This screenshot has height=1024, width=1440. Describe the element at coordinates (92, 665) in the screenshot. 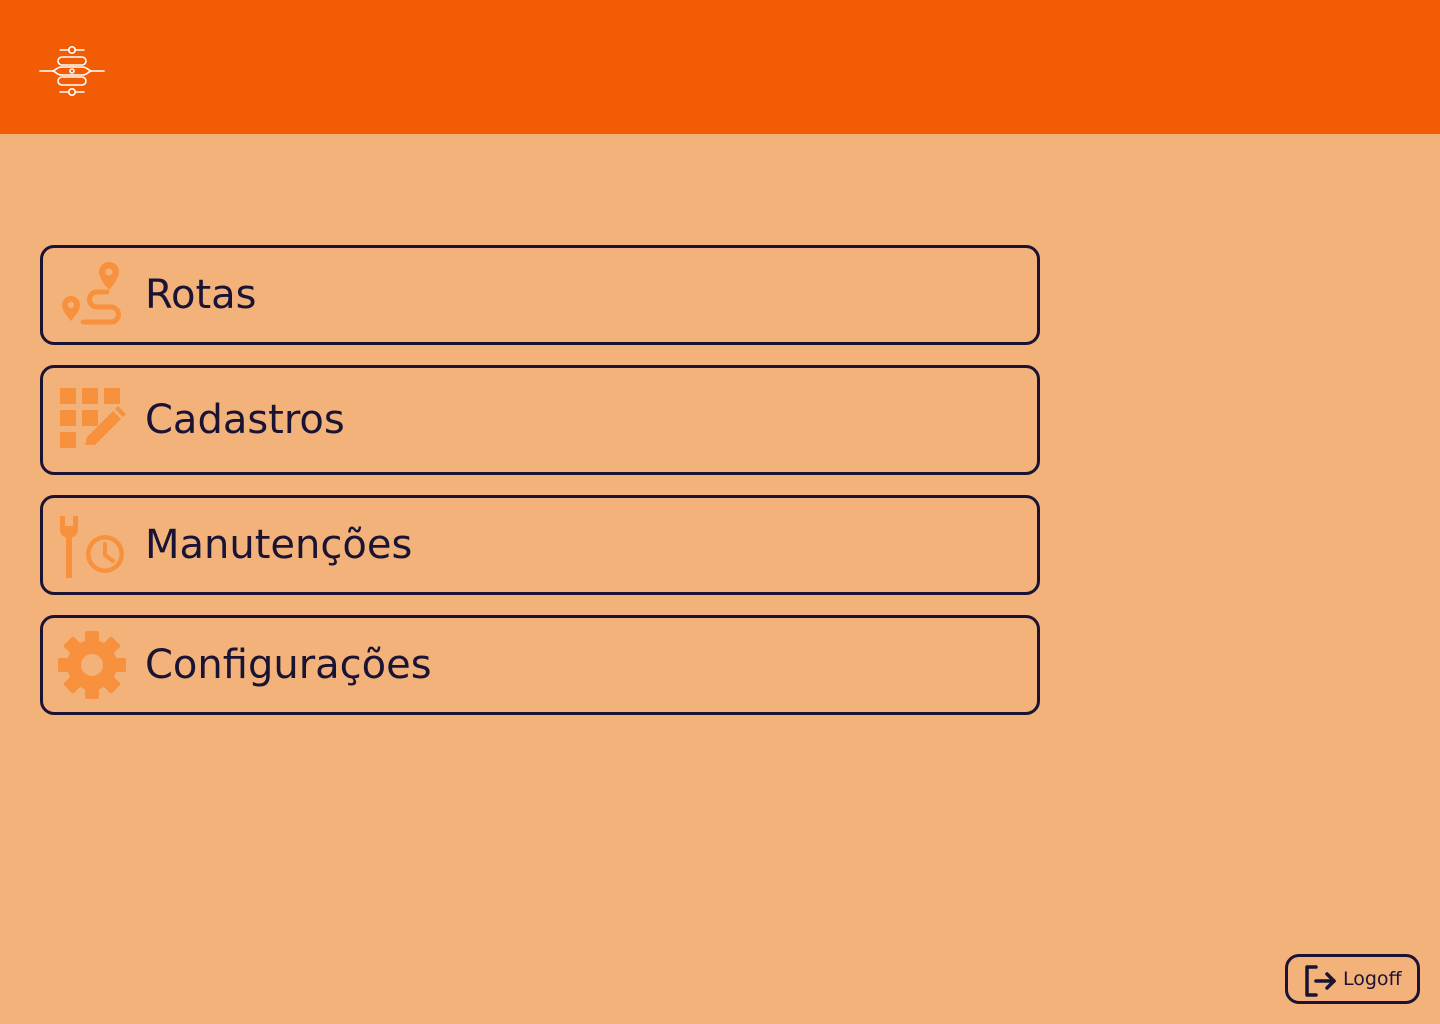

I see `gear-icon` at that location.